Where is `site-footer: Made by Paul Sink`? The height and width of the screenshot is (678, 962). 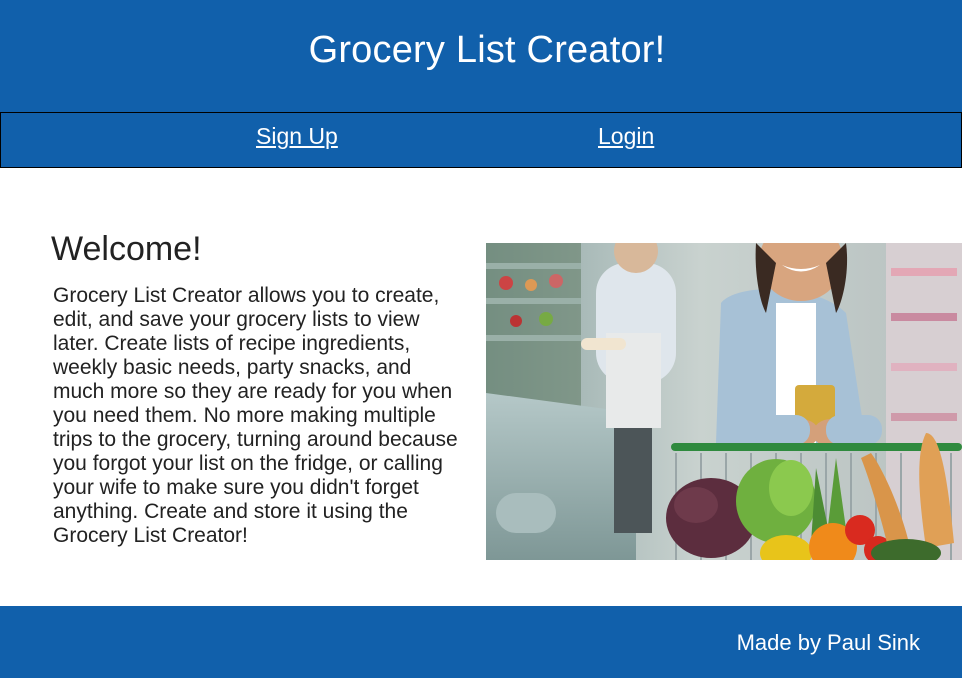 site-footer: Made by Paul Sink is located at coordinates (481, 642).